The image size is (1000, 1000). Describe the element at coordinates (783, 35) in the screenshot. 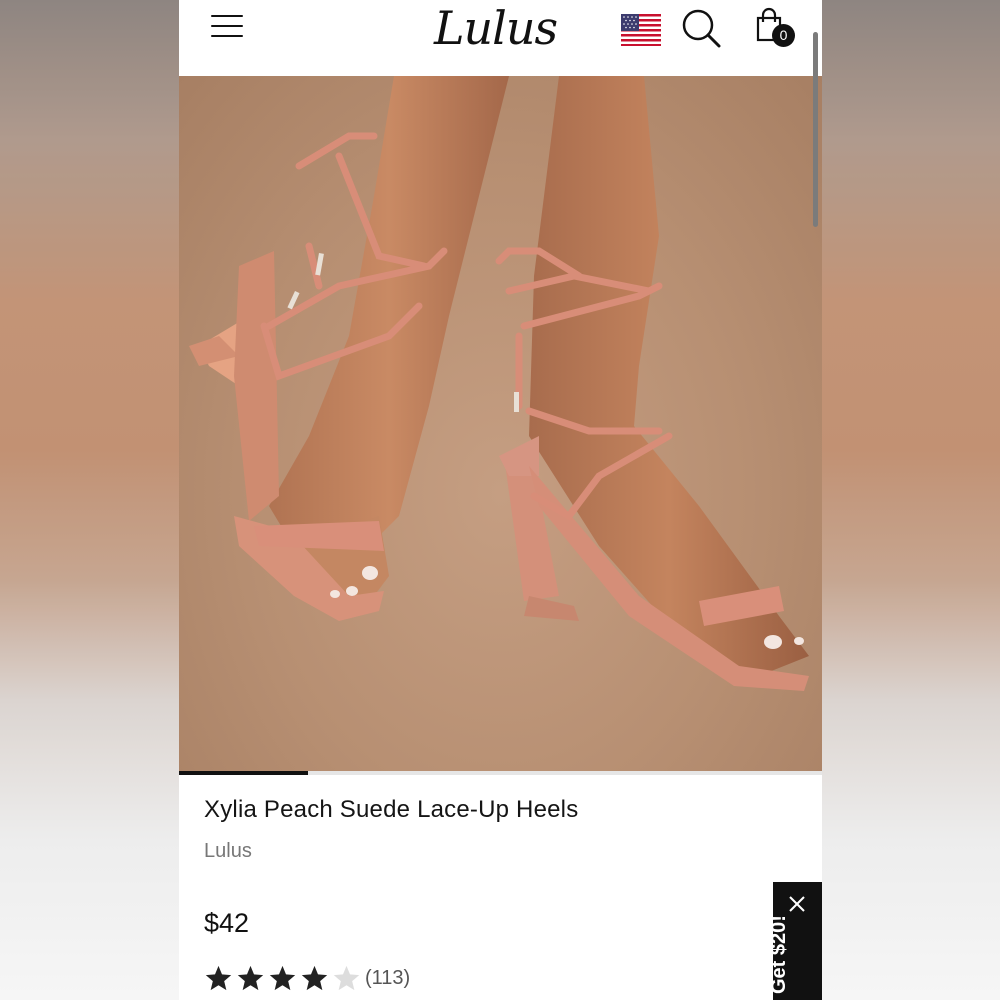

I see `cart-count-badge: 0` at that location.